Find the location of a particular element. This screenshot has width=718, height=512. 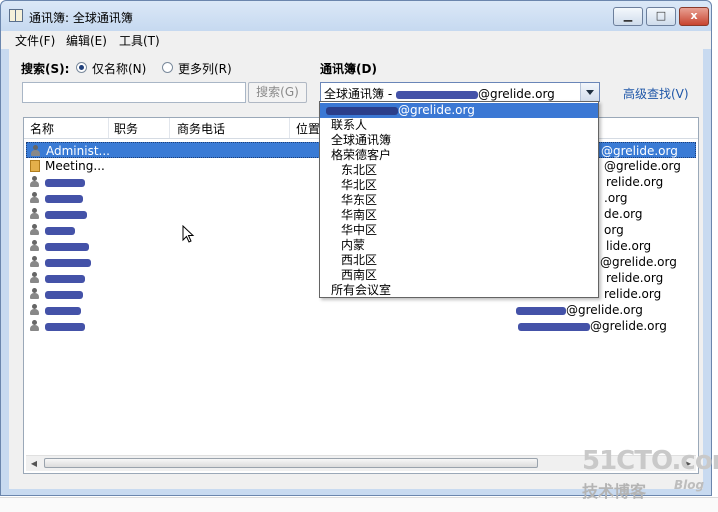

address-book-select-value: 全球通讯簿 - @grelide.org is located at coordinates (439, 93).